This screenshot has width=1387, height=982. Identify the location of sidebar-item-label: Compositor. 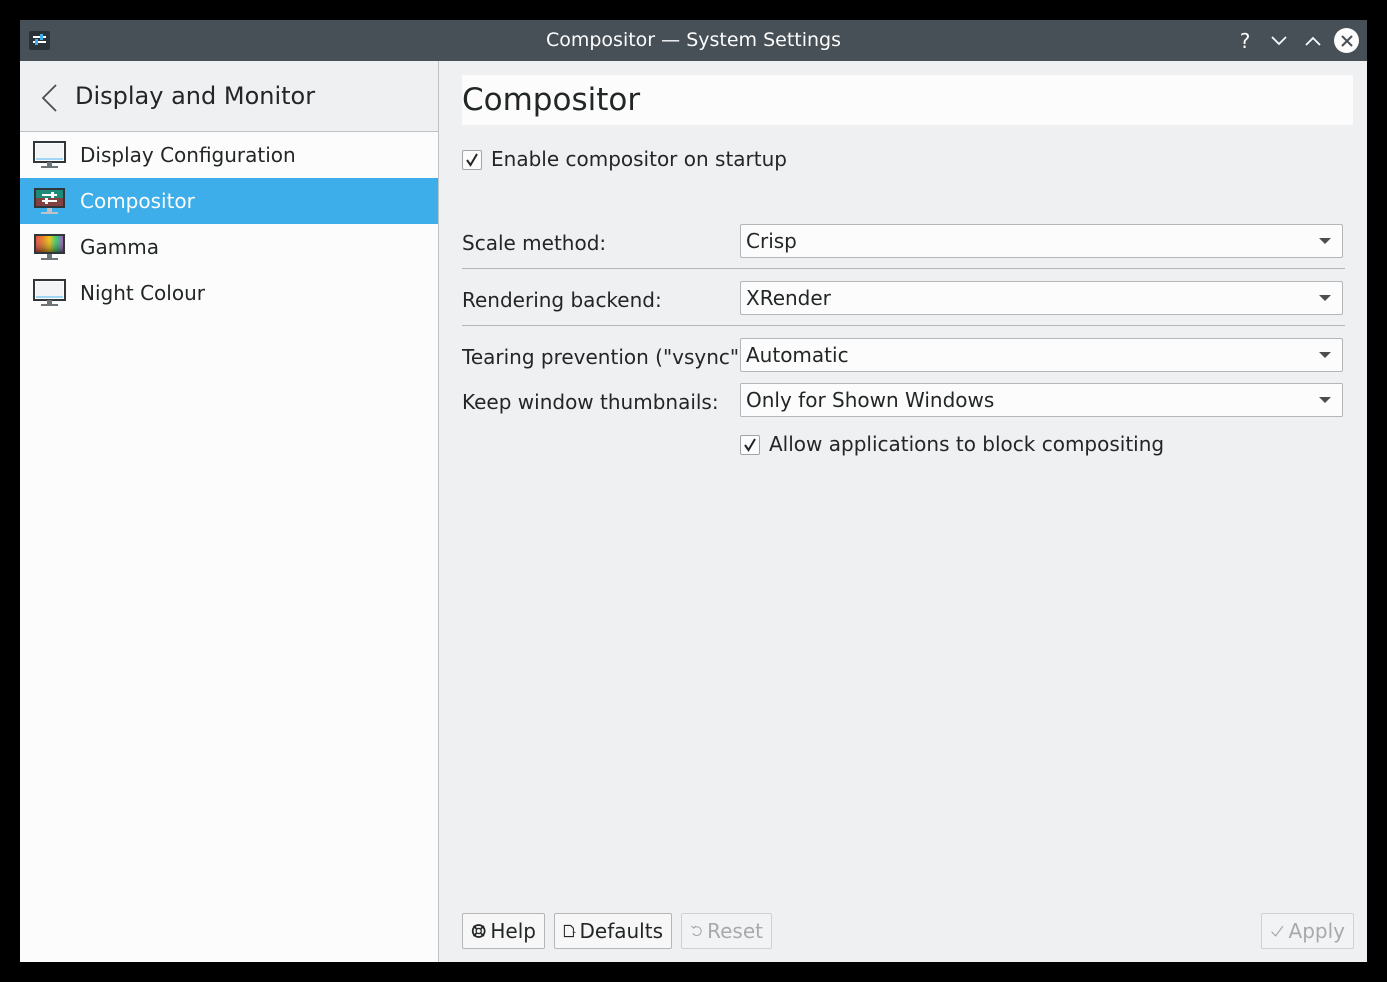
(137, 201).